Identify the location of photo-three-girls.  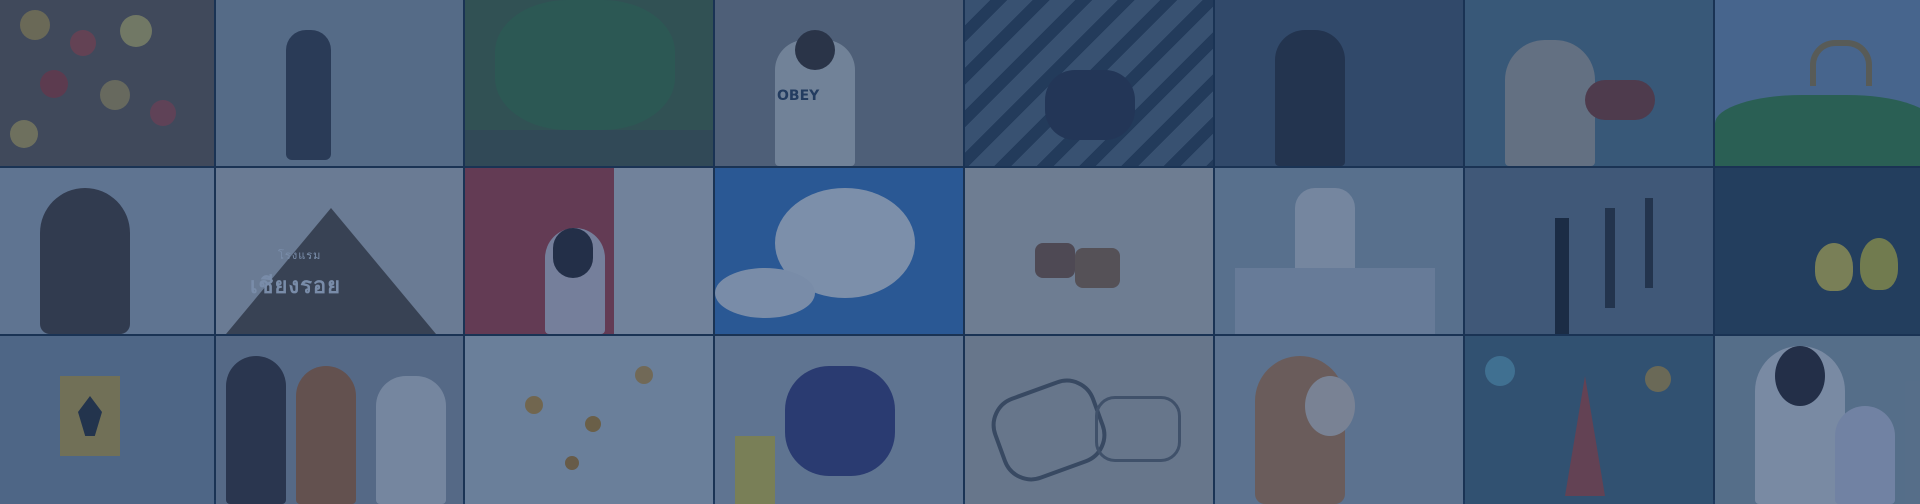
(339, 420).